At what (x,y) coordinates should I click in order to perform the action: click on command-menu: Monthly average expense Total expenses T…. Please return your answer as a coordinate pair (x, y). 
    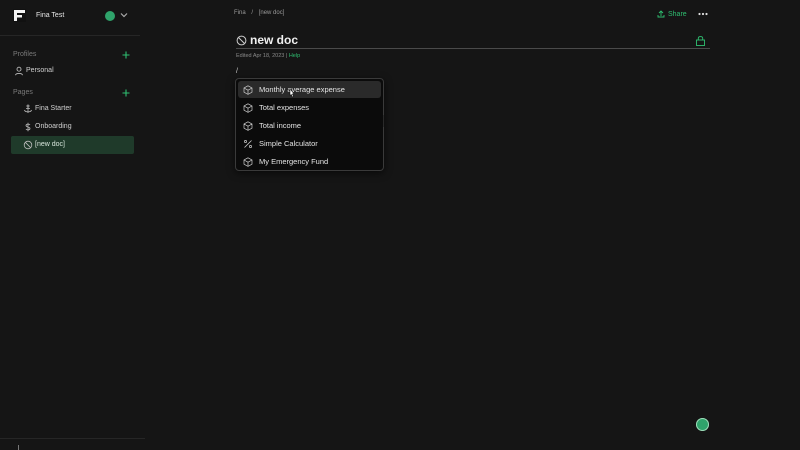
    Looking at the image, I should click on (309, 124).